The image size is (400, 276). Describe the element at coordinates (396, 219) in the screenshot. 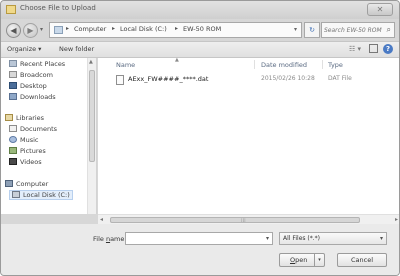

I see `scroll-right-icon: ▸` at that location.